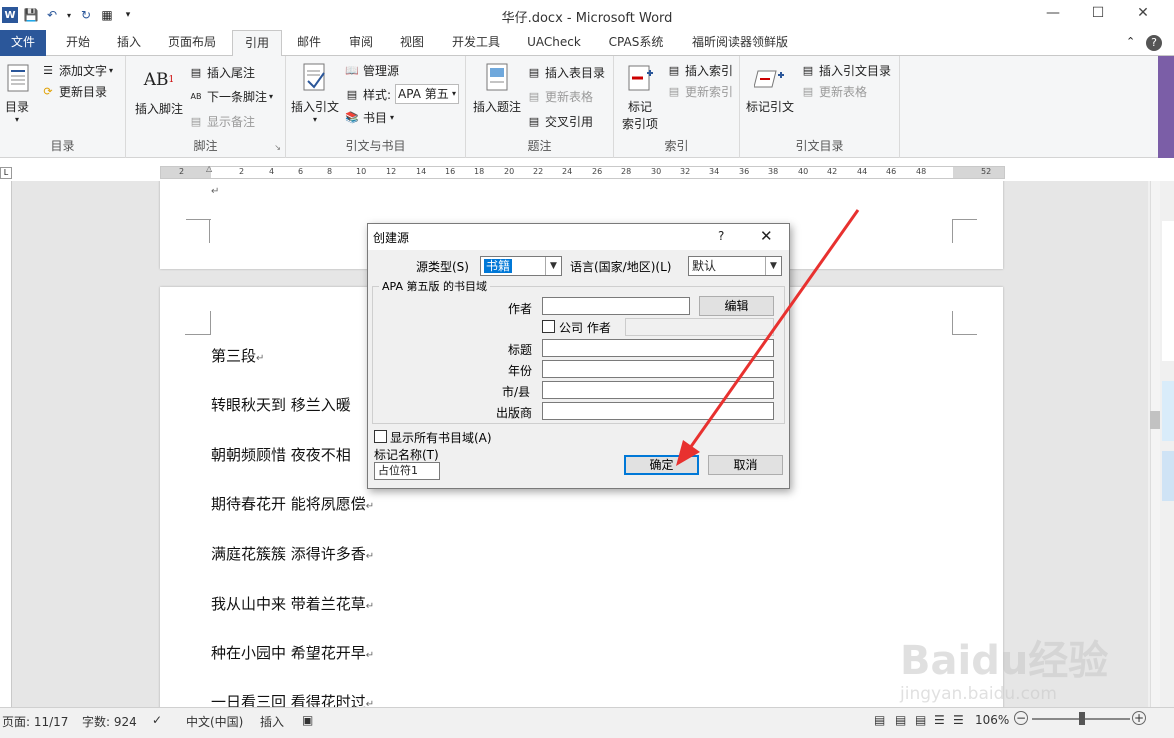 Image resolution: width=1174 pixels, height=738 pixels. I want to click on add-text-button: ☰ 添加文字 ▾, so click(76, 70).